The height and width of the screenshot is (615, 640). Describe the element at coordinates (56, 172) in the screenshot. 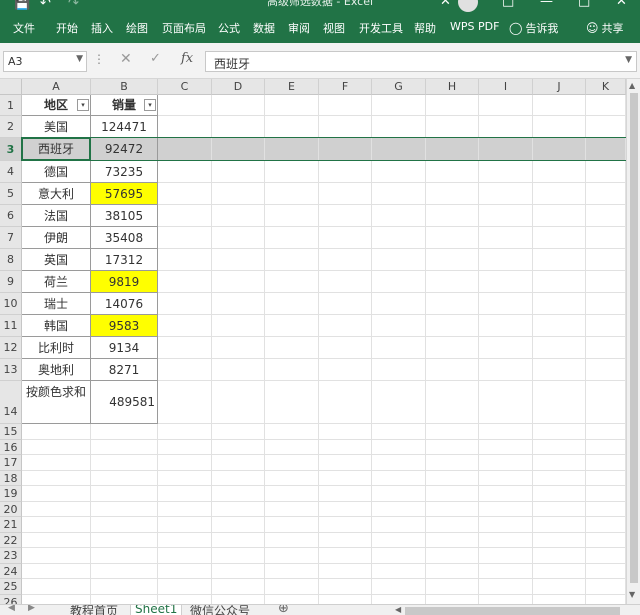

I see `cell-region: 德国` at that location.